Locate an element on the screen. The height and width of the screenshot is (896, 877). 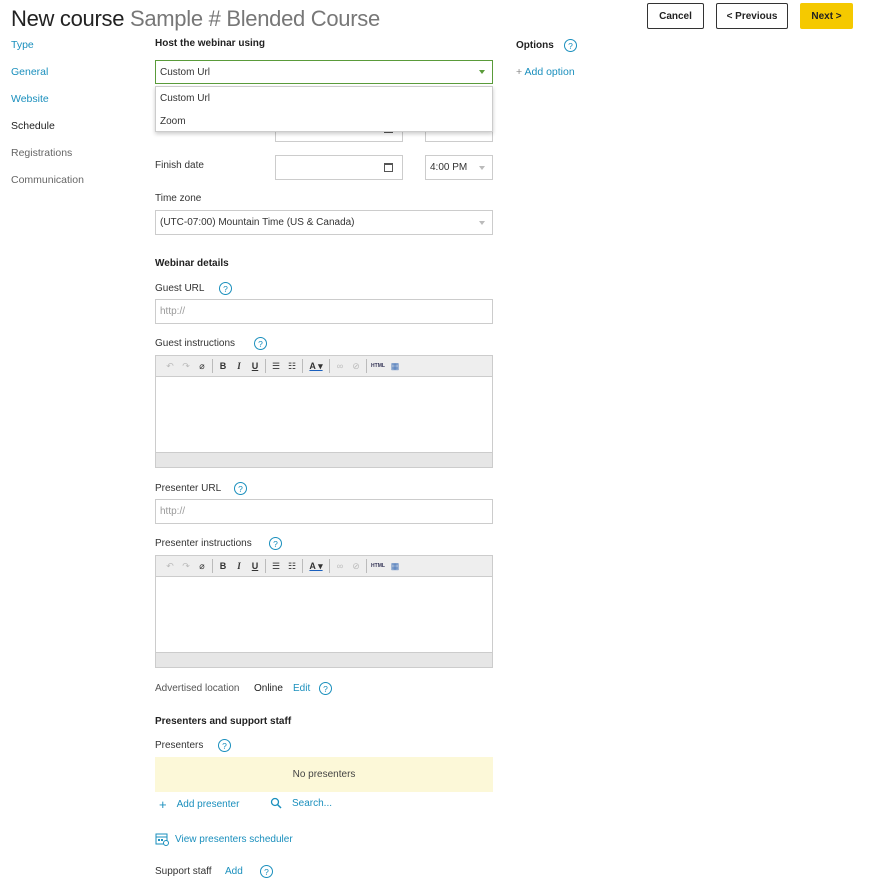
webinar-details-heading: Webinar details is located at coordinates (192, 263).